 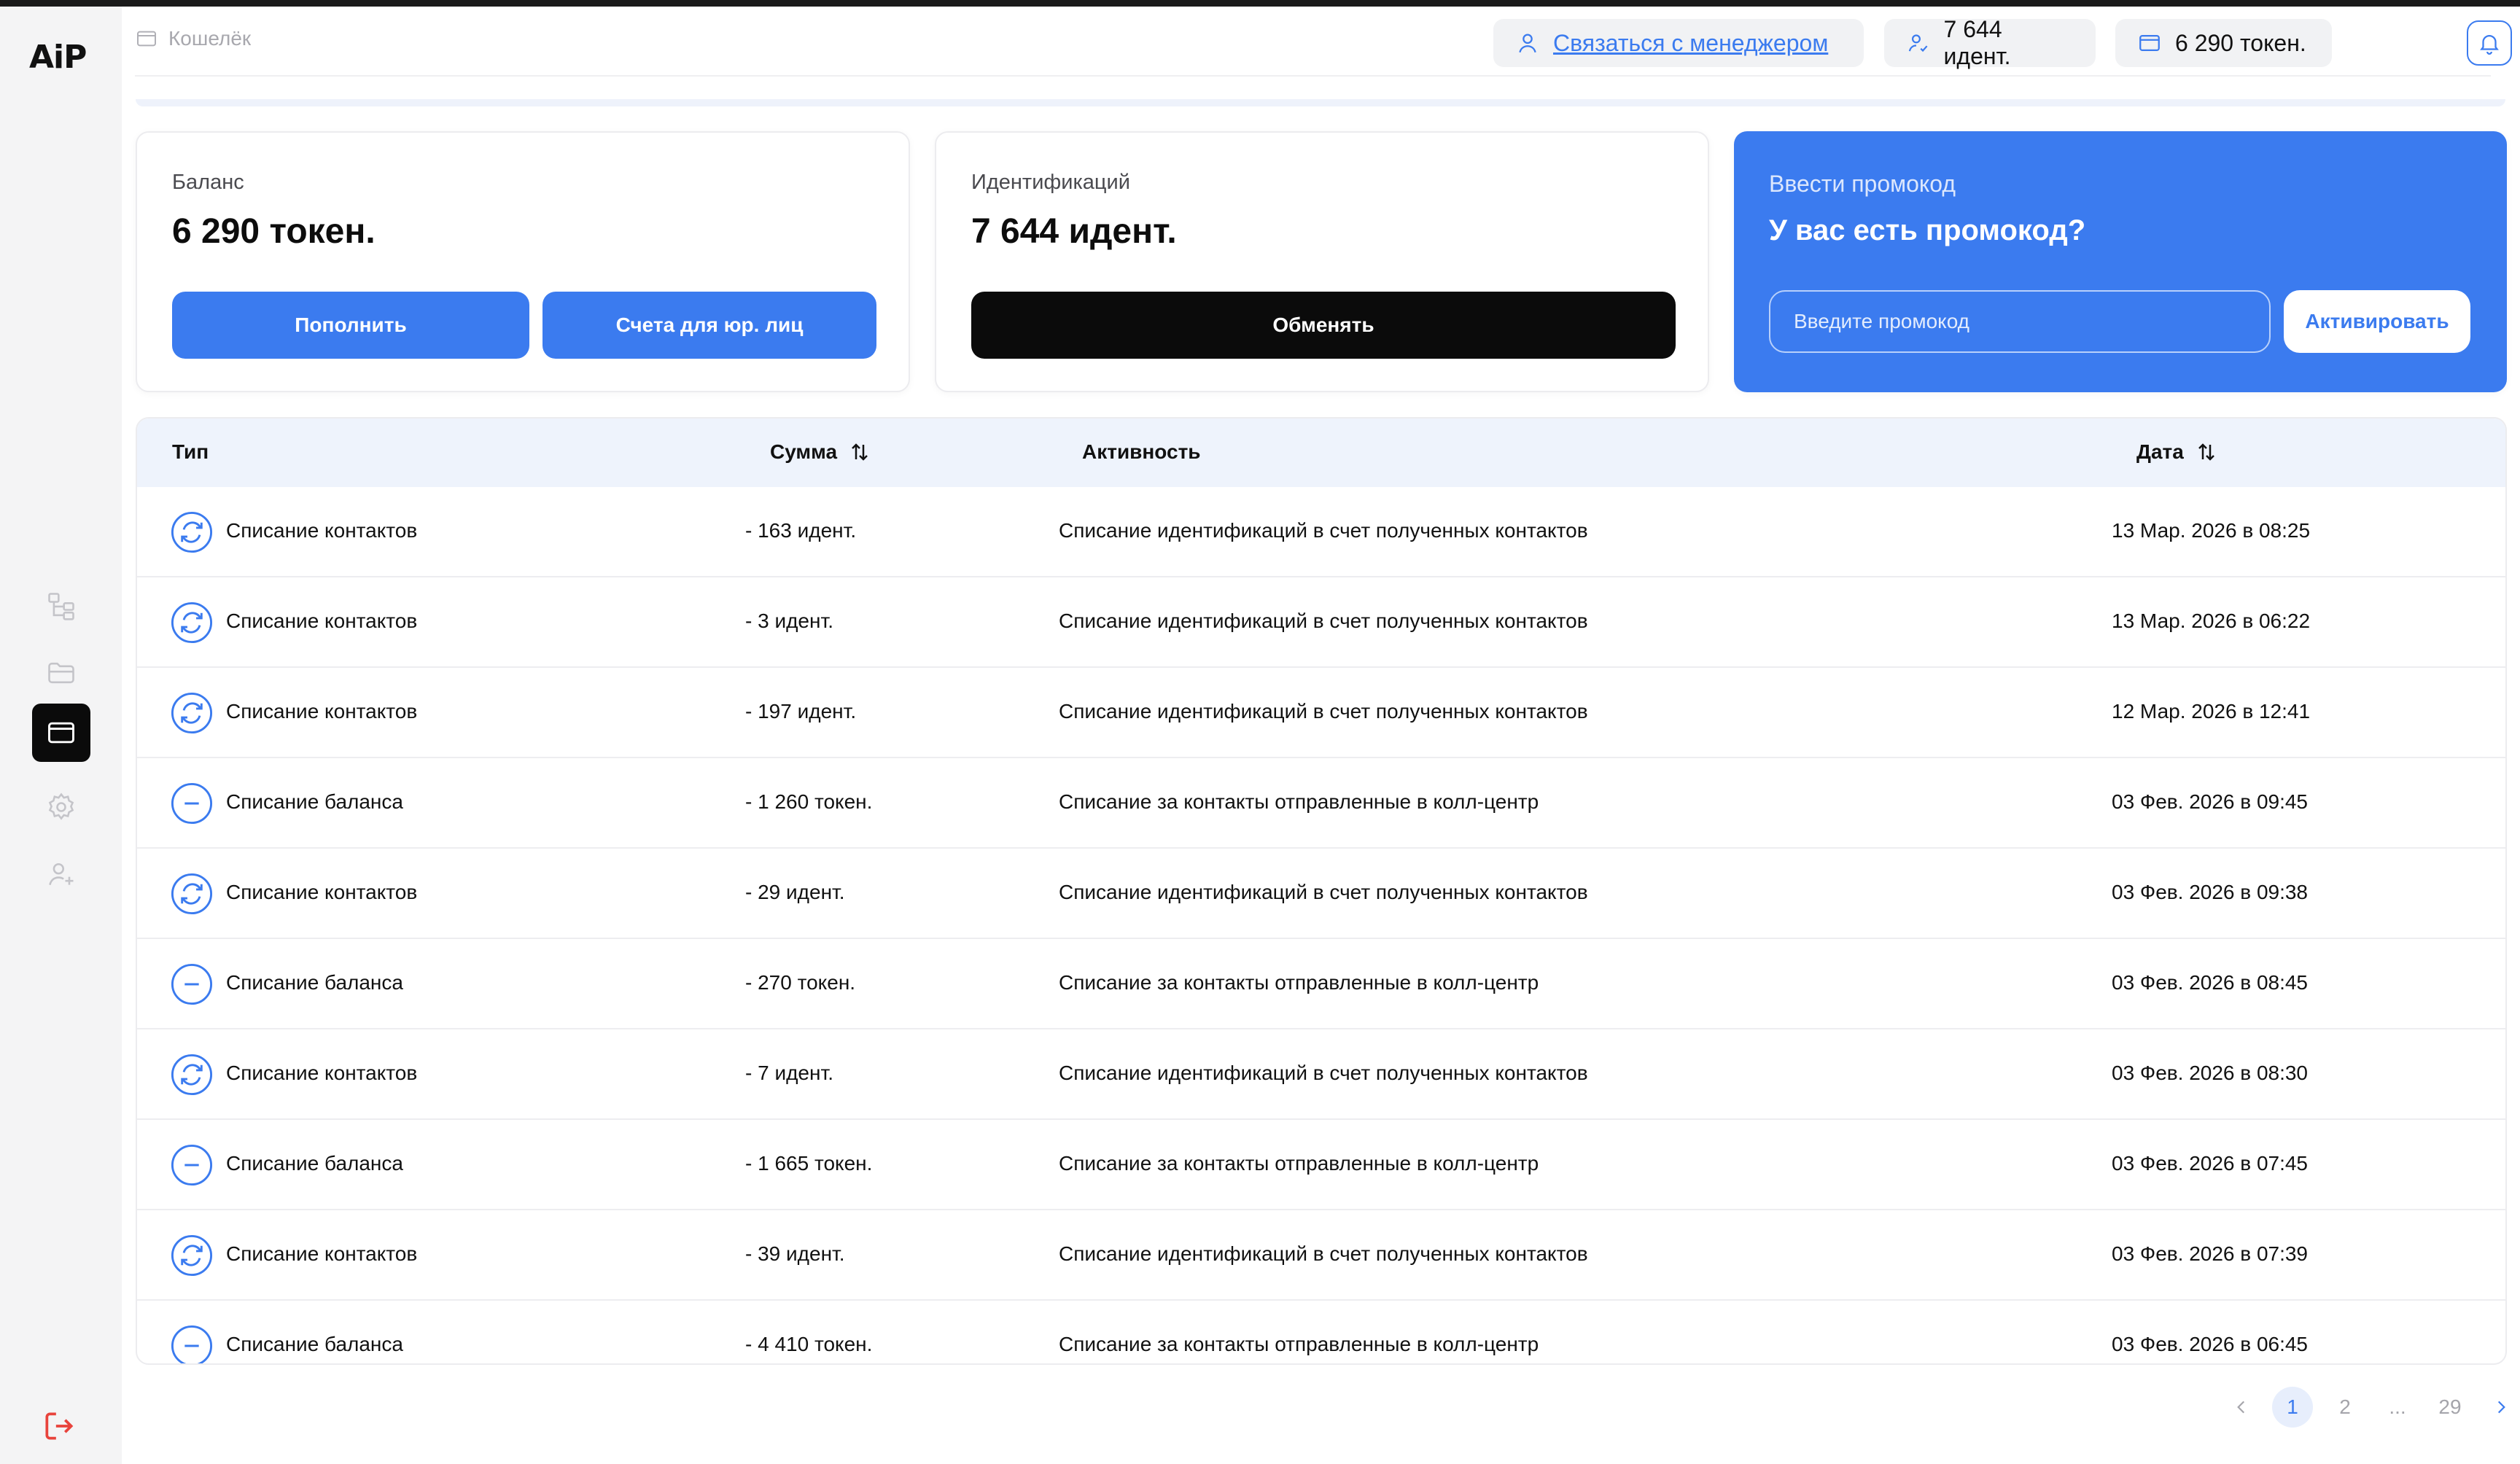 I want to click on row-sum: - 3 идент., so click(x=789, y=621).